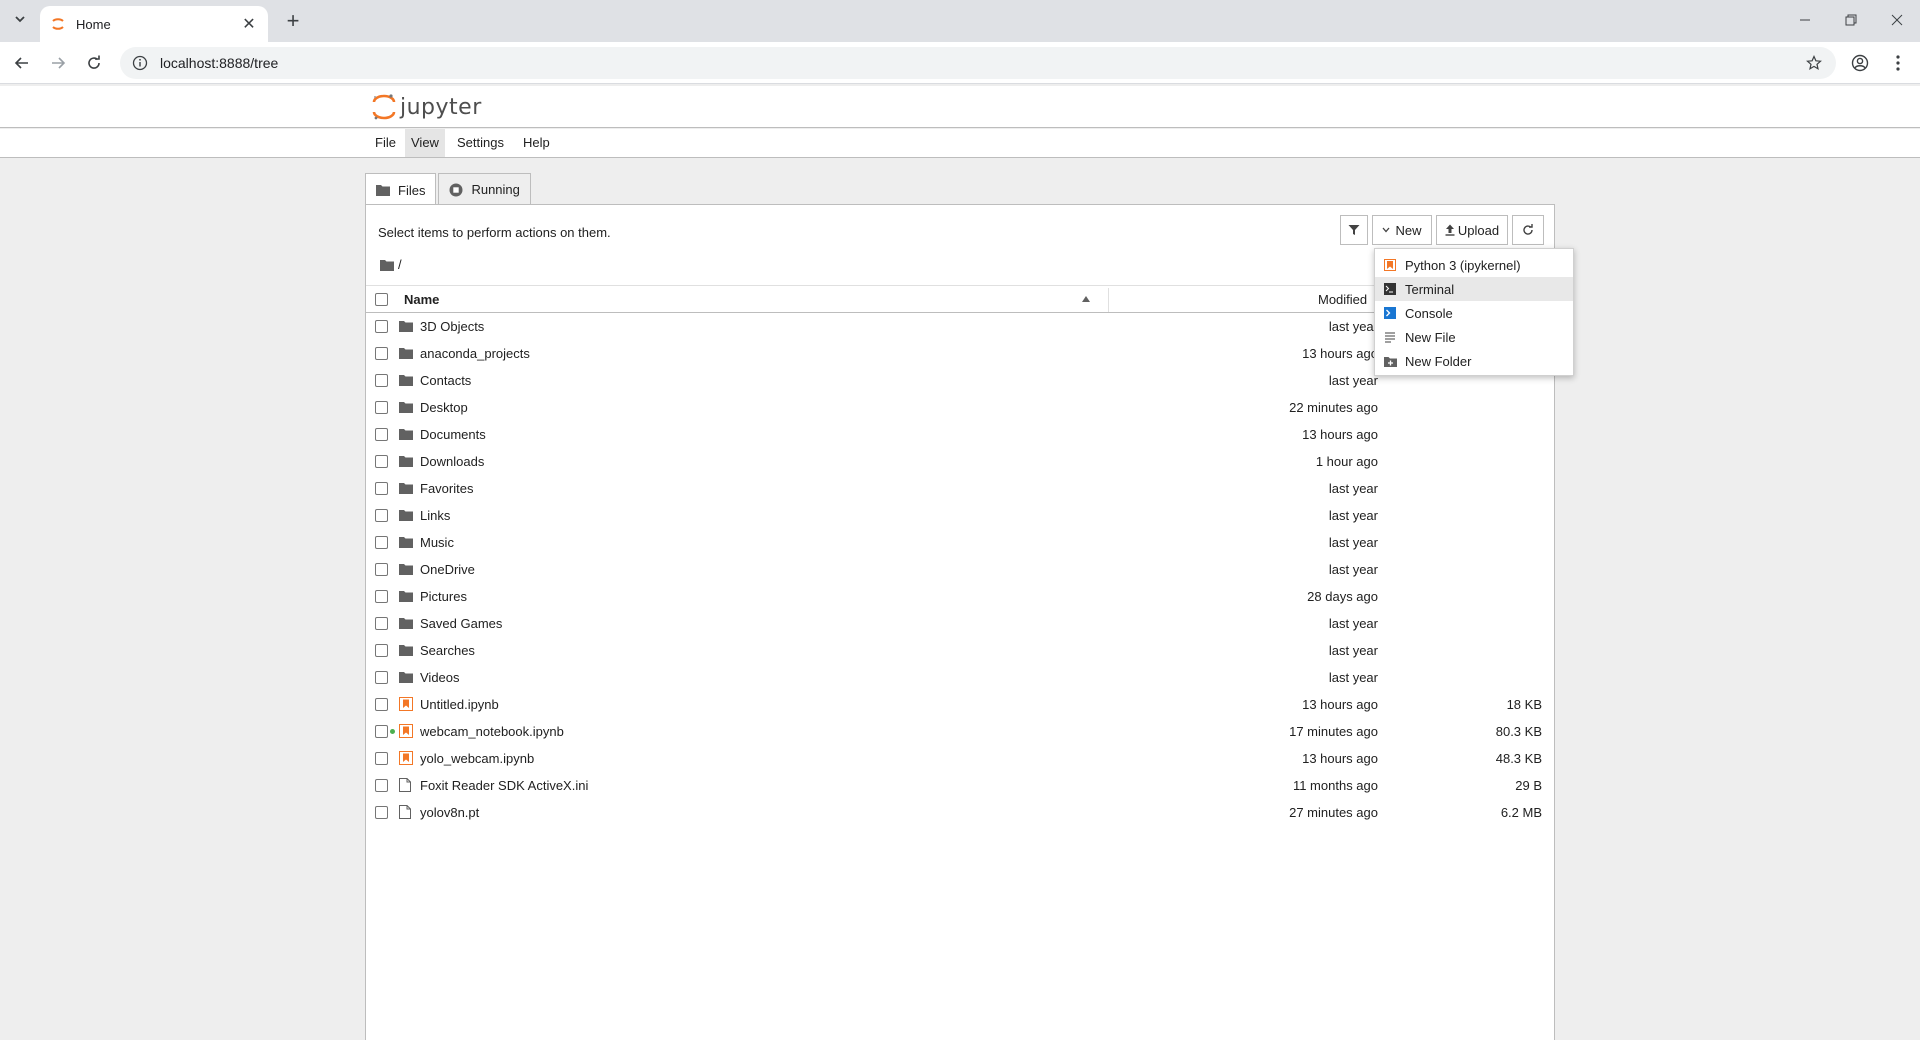  Describe the element at coordinates (452, 326) in the screenshot. I see `file-name: 3D Objects` at that location.